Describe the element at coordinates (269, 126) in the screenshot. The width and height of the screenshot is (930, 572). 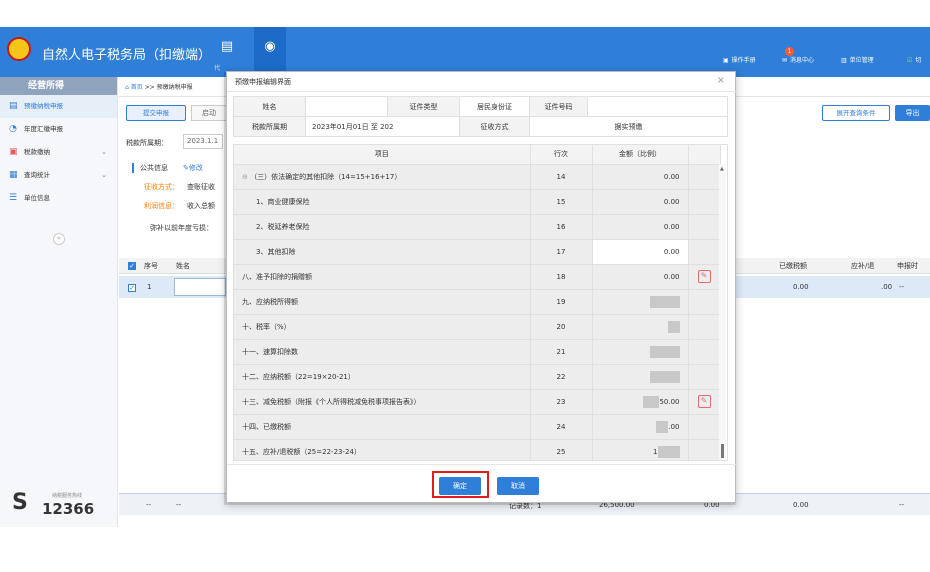
I see `period-key: 税款所属期` at that location.